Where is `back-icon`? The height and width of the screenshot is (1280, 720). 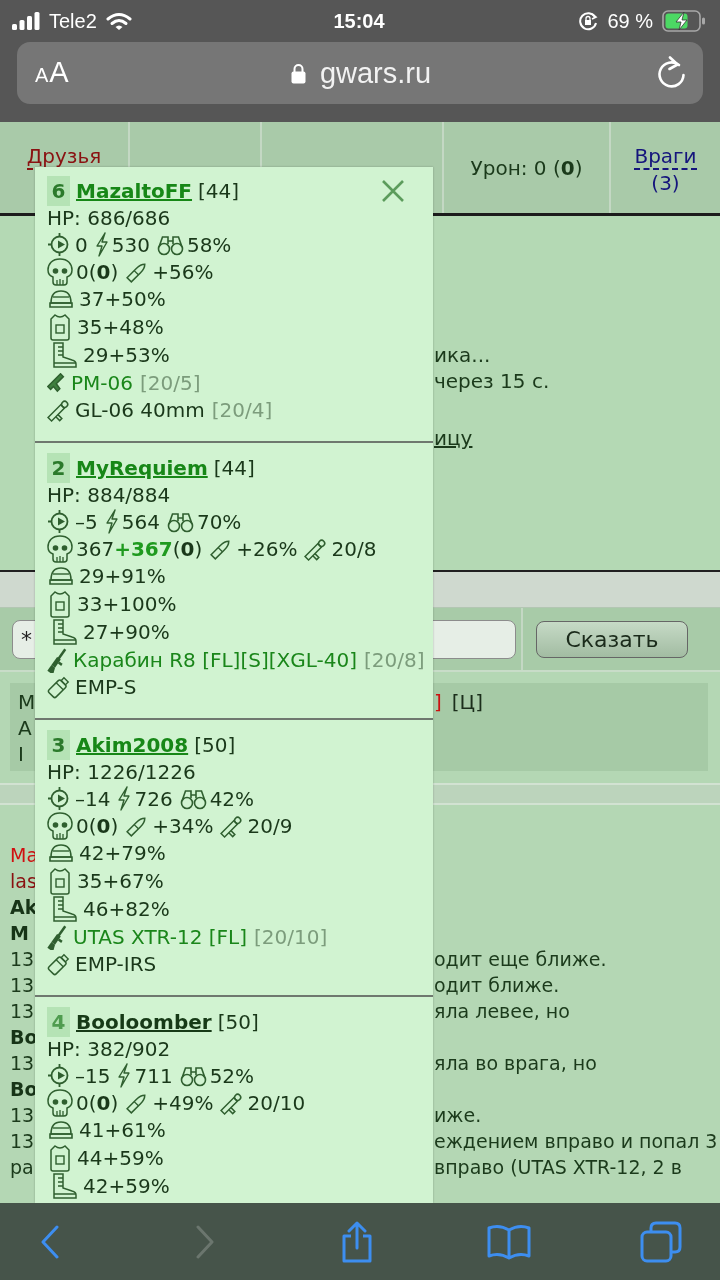 back-icon is located at coordinates (50, 1241).